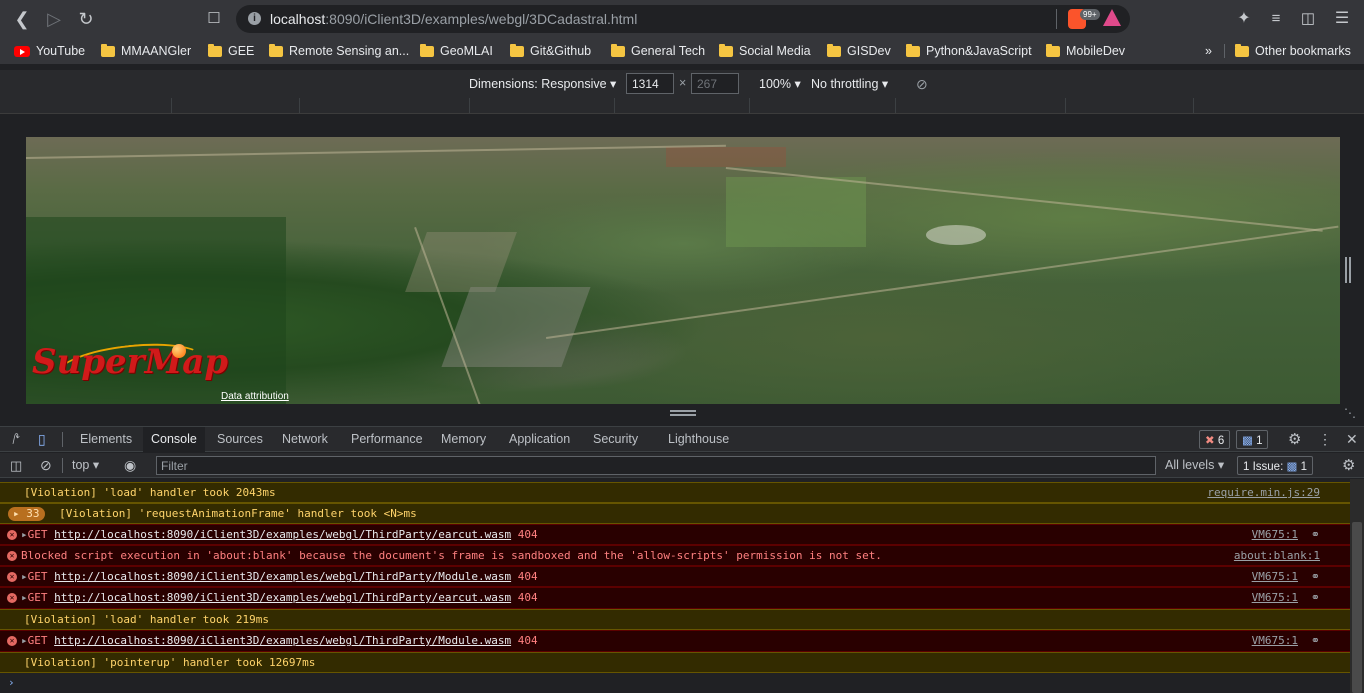 This screenshot has height=693, width=1364. What do you see at coordinates (1350, 413) in the screenshot?
I see `resize-corner-icon: ⋱` at bounding box center [1350, 413].